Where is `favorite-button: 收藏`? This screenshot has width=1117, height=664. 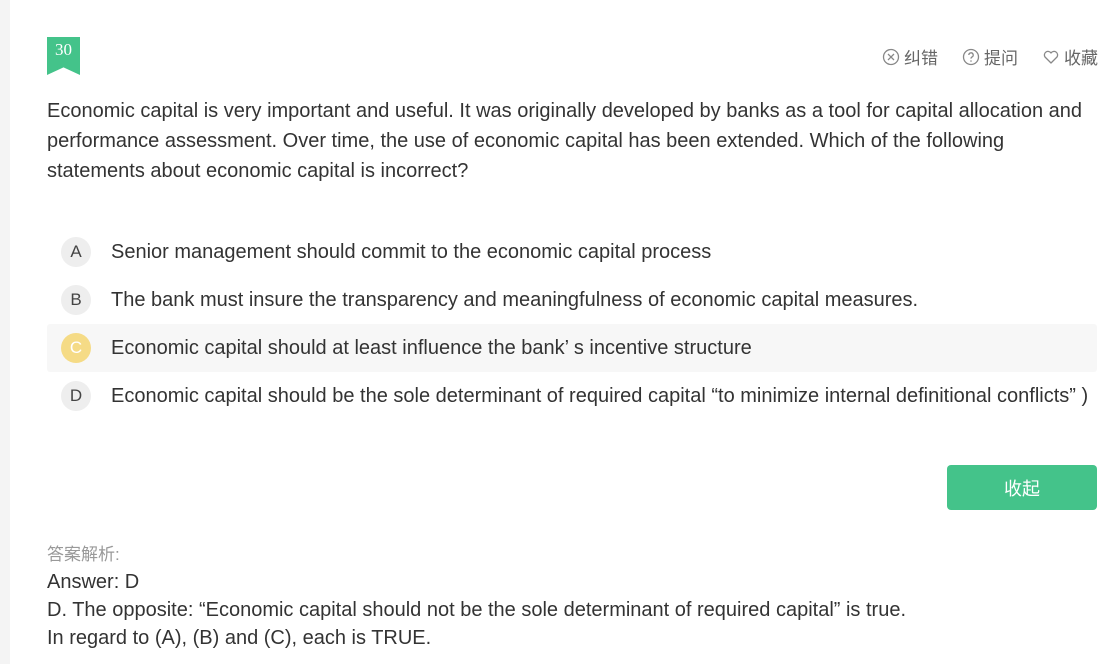 favorite-button: 收藏 is located at coordinates (1070, 56).